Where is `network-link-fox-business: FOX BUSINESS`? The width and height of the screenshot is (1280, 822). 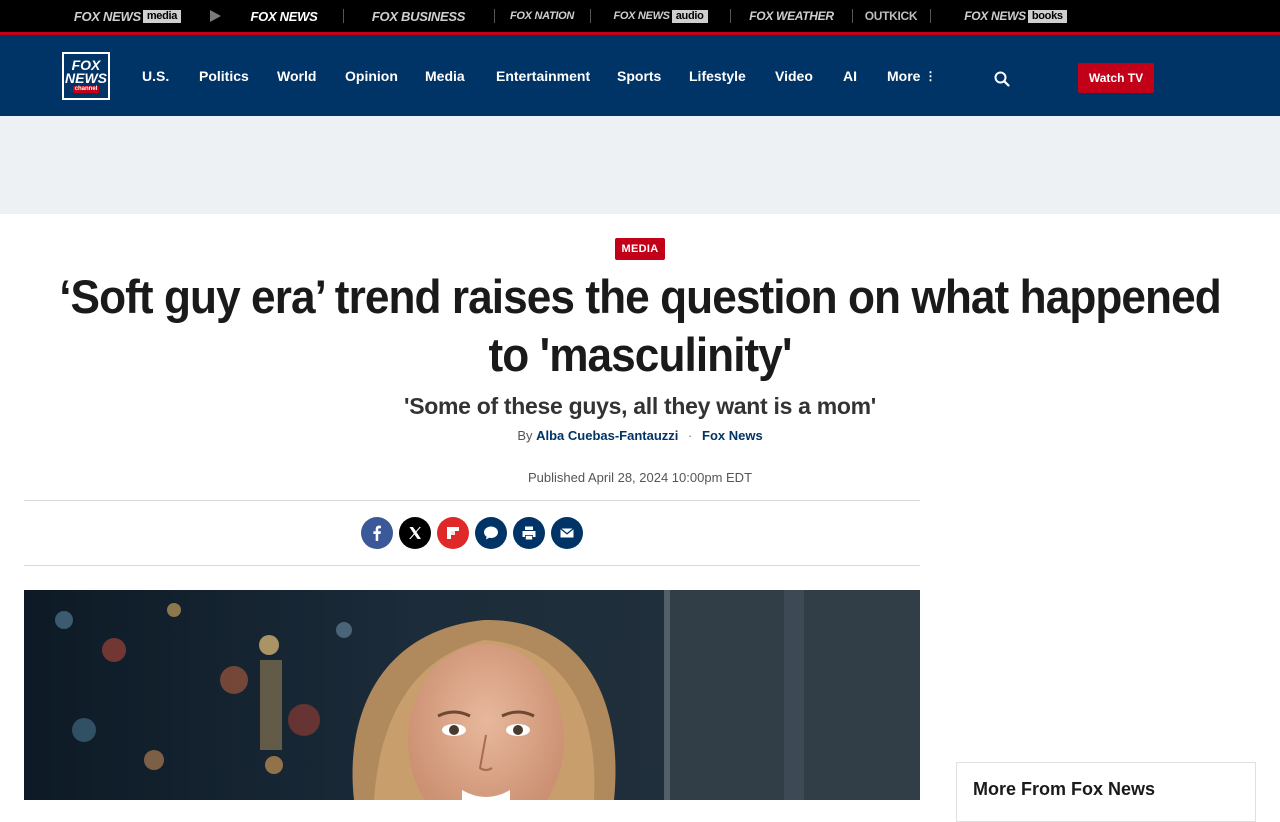 network-link-fox-business: FOX BUSINESS is located at coordinates (418, 16).